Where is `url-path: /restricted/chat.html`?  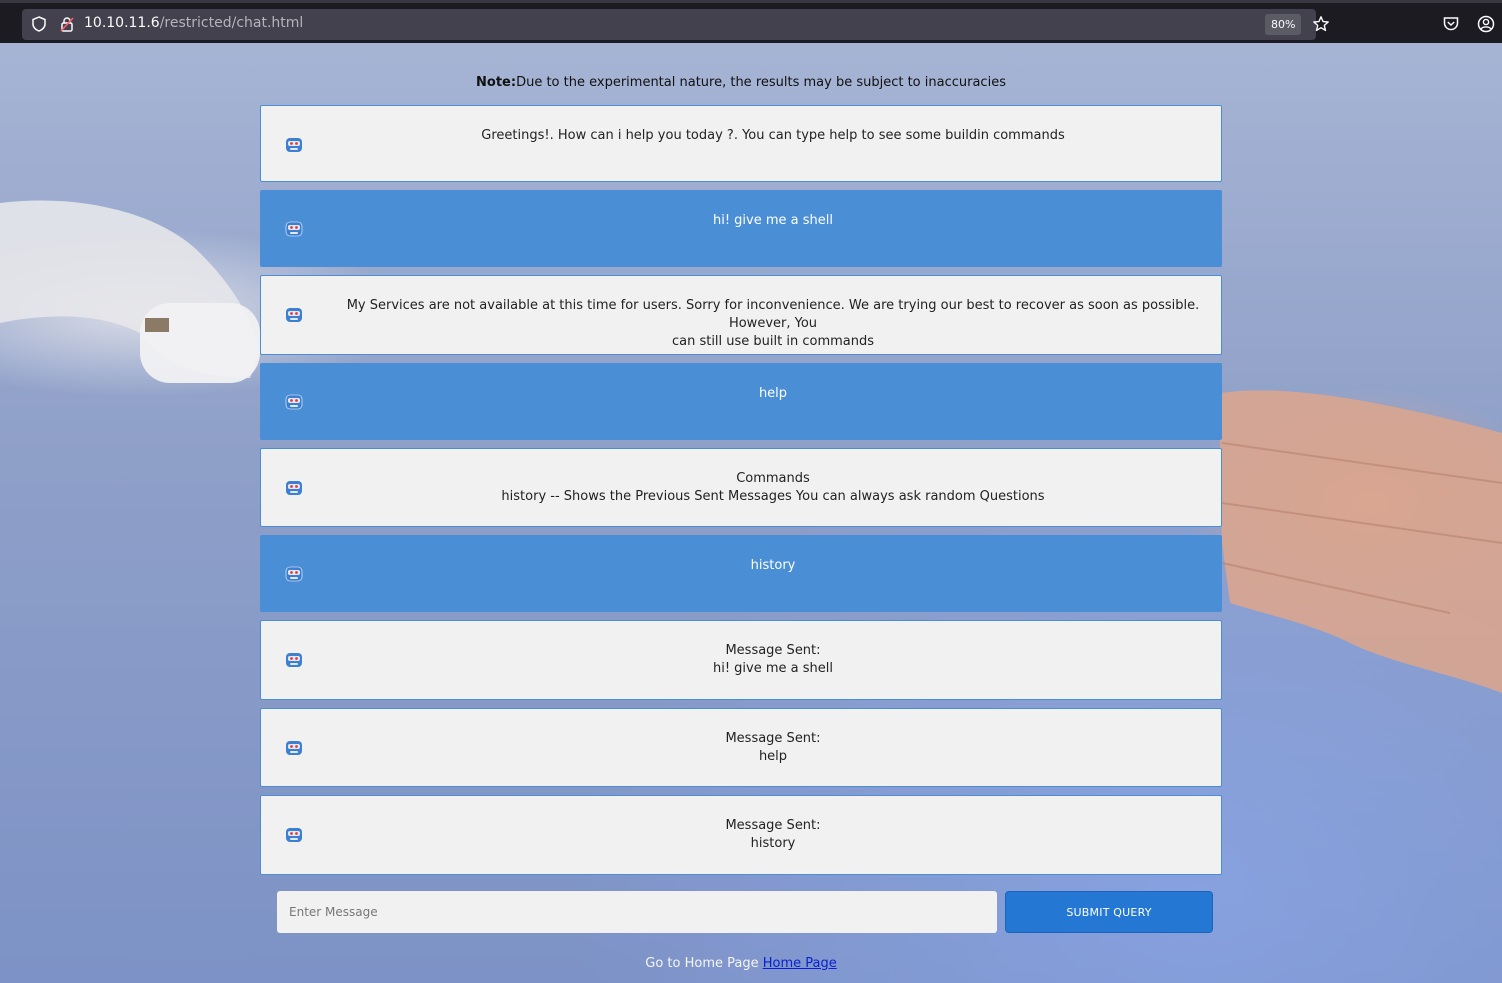
url-path: /restricted/chat.html is located at coordinates (231, 23).